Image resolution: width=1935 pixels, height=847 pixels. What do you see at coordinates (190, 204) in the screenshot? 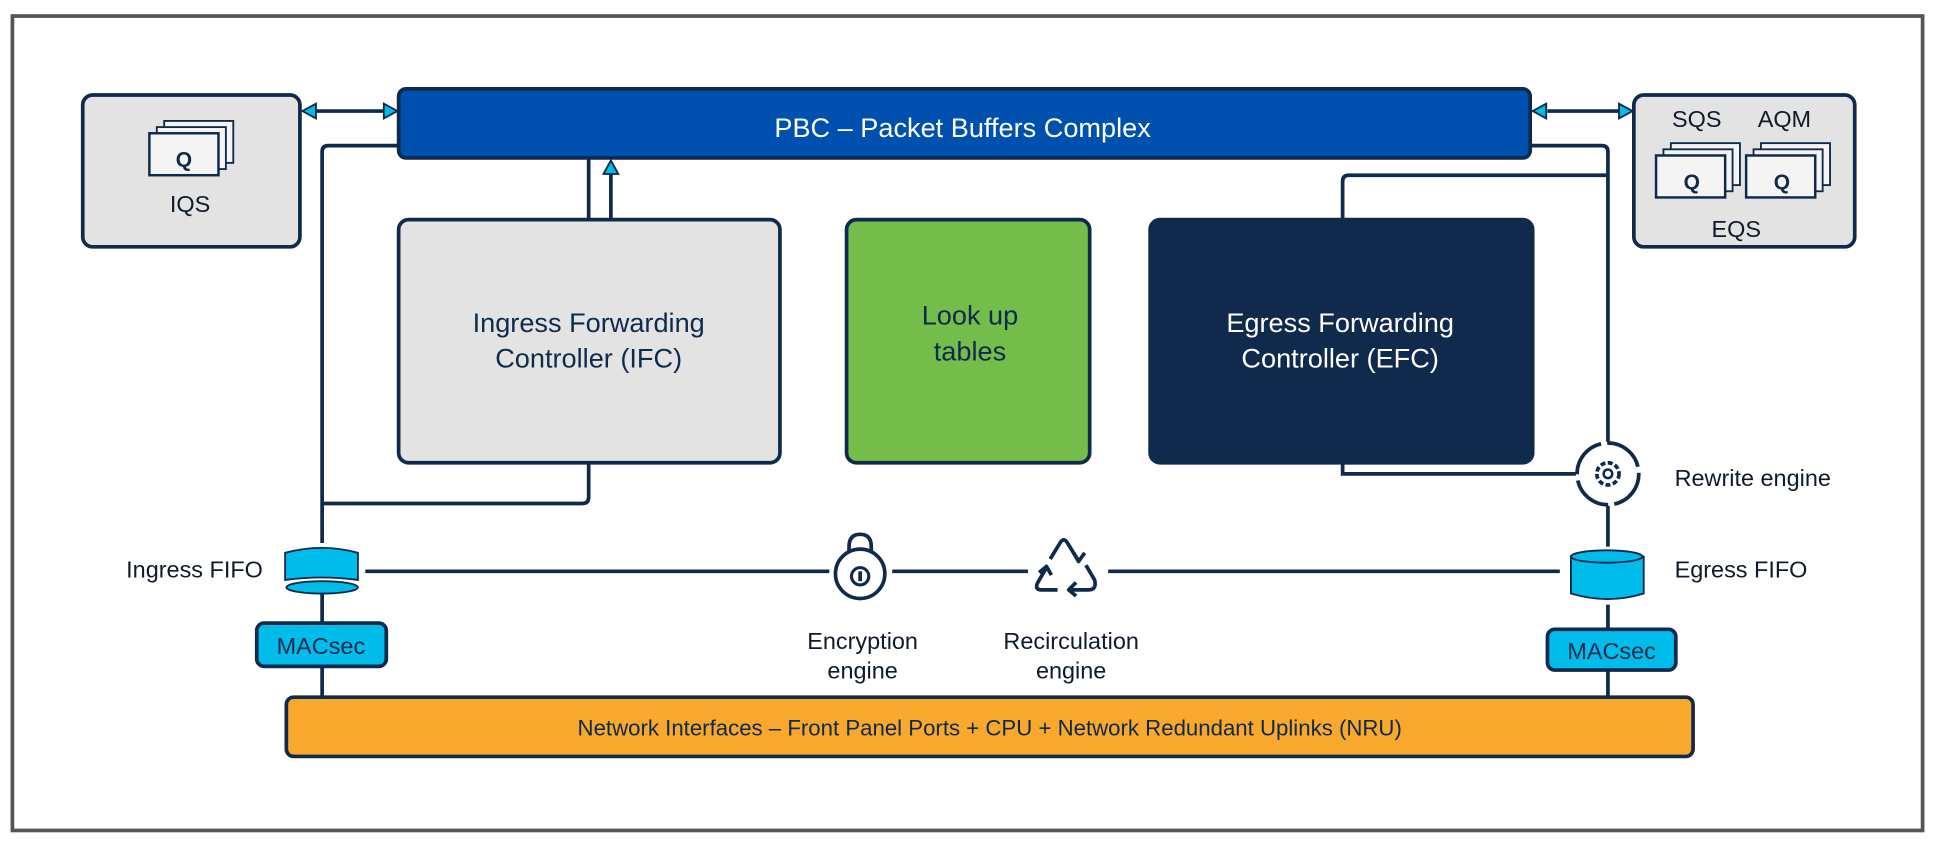
I see `iqs-label: IQS` at bounding box center [190, 204].